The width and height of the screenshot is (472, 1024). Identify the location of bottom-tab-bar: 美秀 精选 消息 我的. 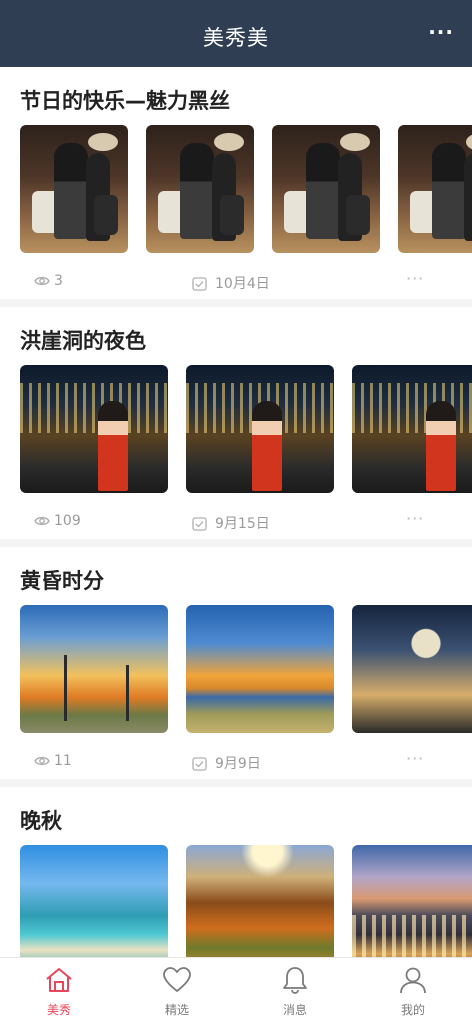
(236, 990).